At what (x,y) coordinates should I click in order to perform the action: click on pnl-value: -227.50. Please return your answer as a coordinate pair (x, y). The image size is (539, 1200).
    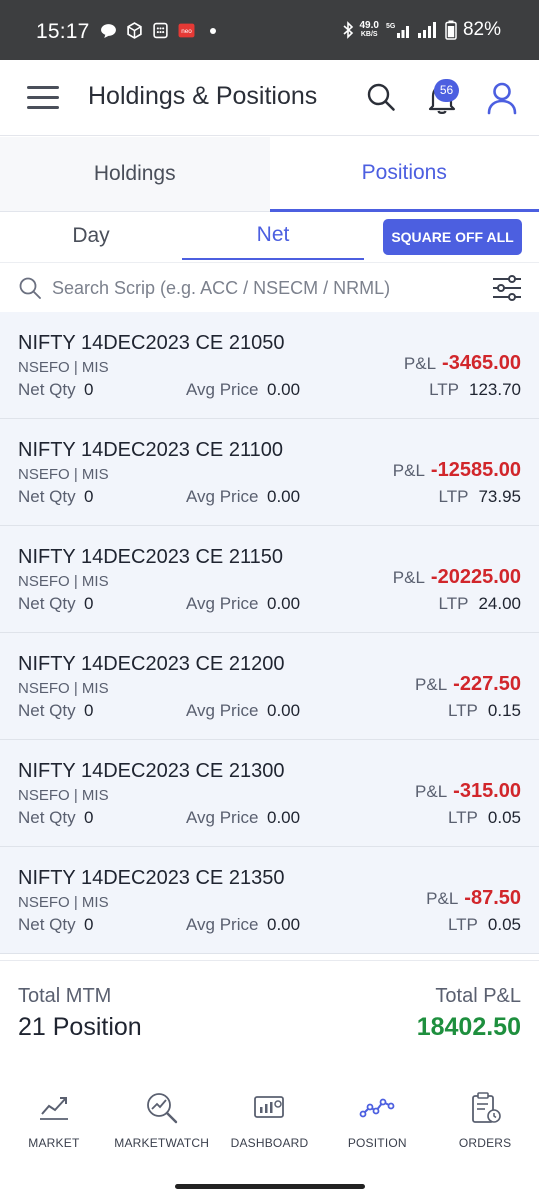
    Looking at the image, I should click on (487, 684).